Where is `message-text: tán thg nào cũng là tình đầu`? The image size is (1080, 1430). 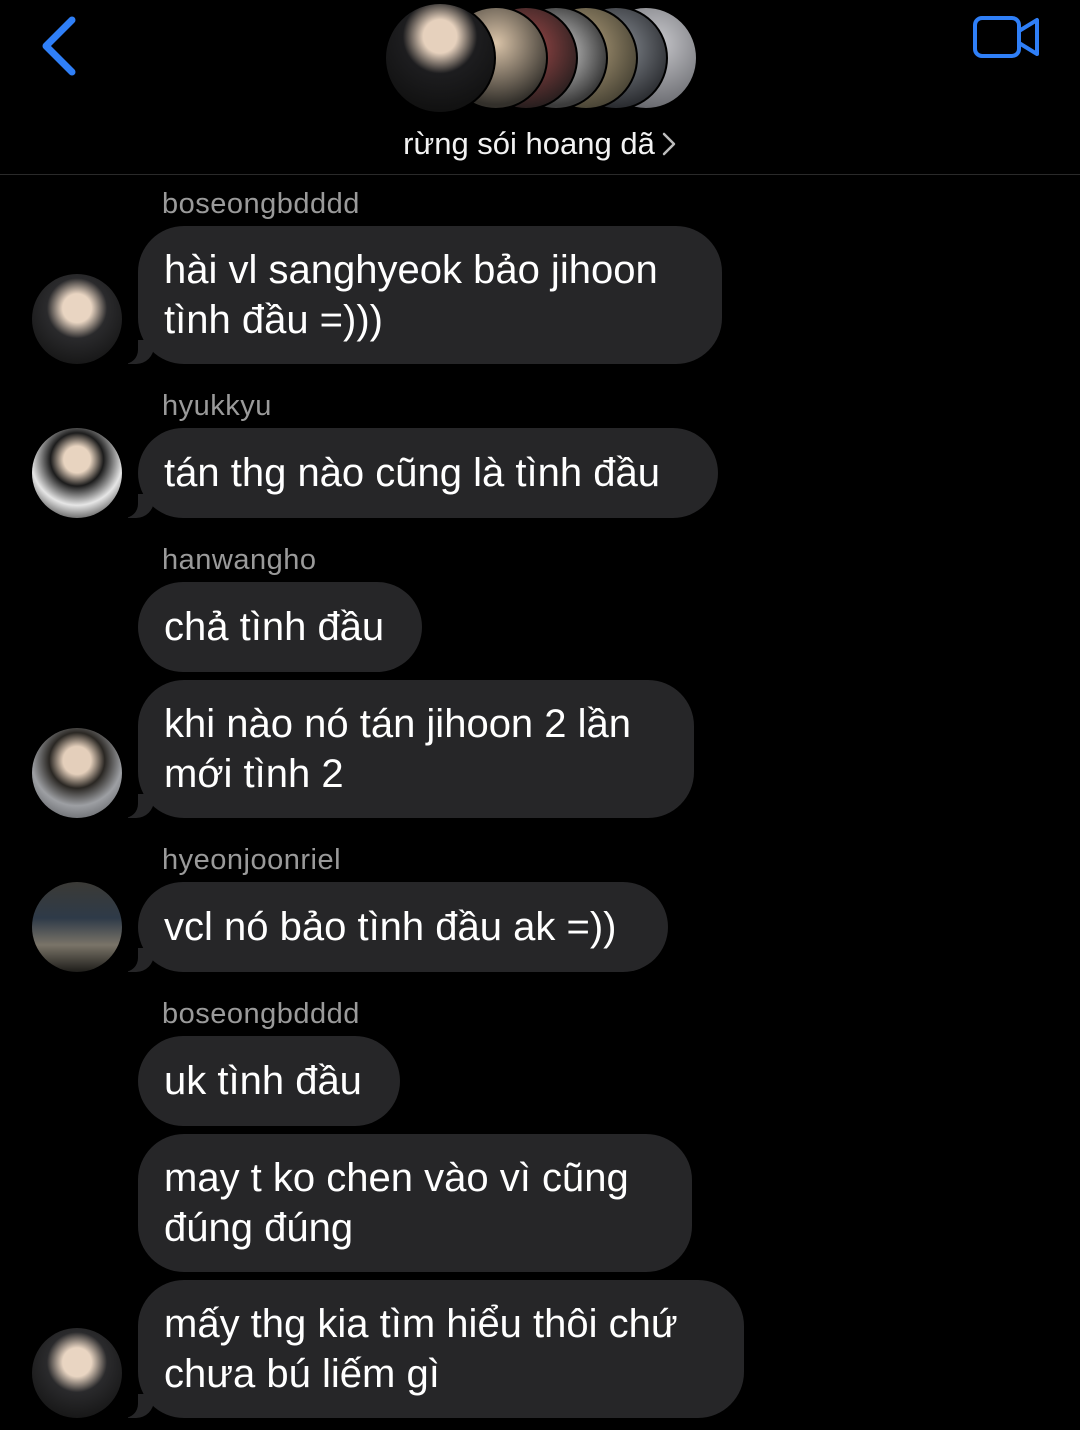
message-text: tán thg nào cũng là tình đầu is located at coordinates (412, 473).